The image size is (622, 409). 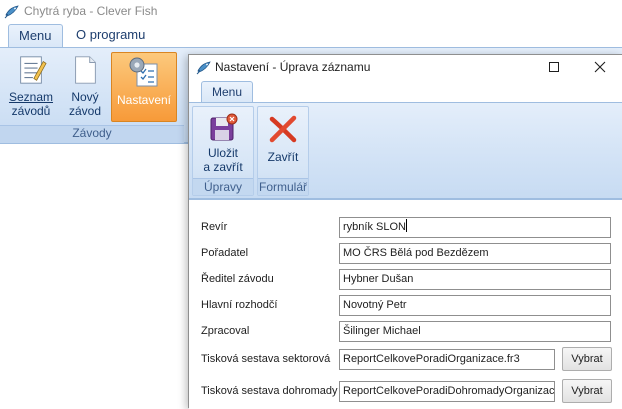 I want to click on close-window-button, so click(x=599, y=67).